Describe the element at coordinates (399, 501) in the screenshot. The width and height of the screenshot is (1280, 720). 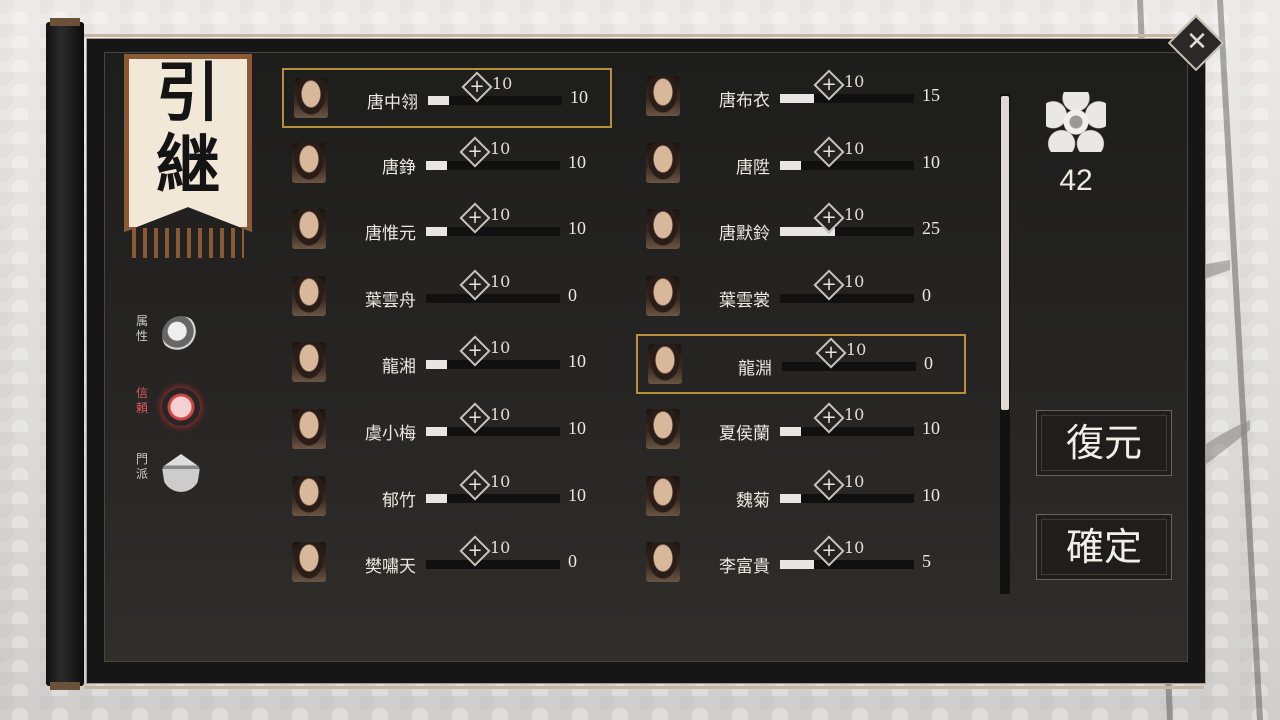
I see `character-name: 郁竹` at that location.